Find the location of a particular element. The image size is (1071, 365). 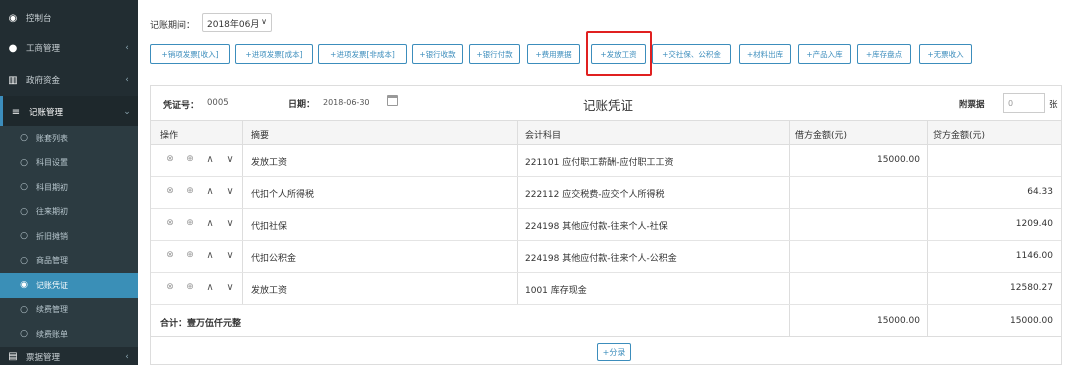

chevron-left-icon: ‹ is located at coordinates (127, 80).